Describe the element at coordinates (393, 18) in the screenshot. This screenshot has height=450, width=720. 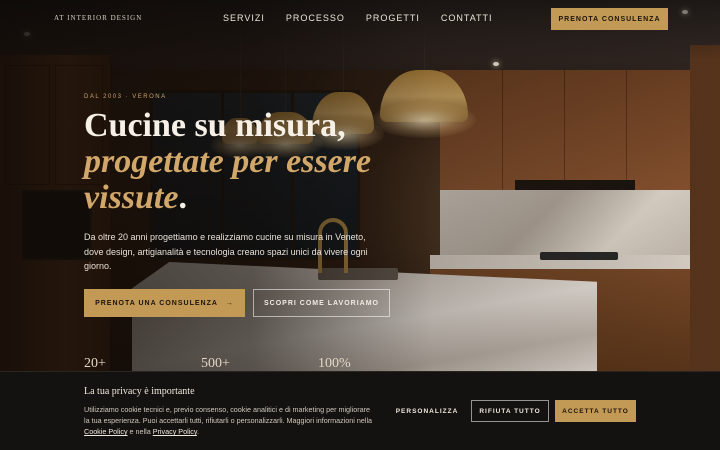
I see `nav-link-progetti: PROGETTI` at that location.